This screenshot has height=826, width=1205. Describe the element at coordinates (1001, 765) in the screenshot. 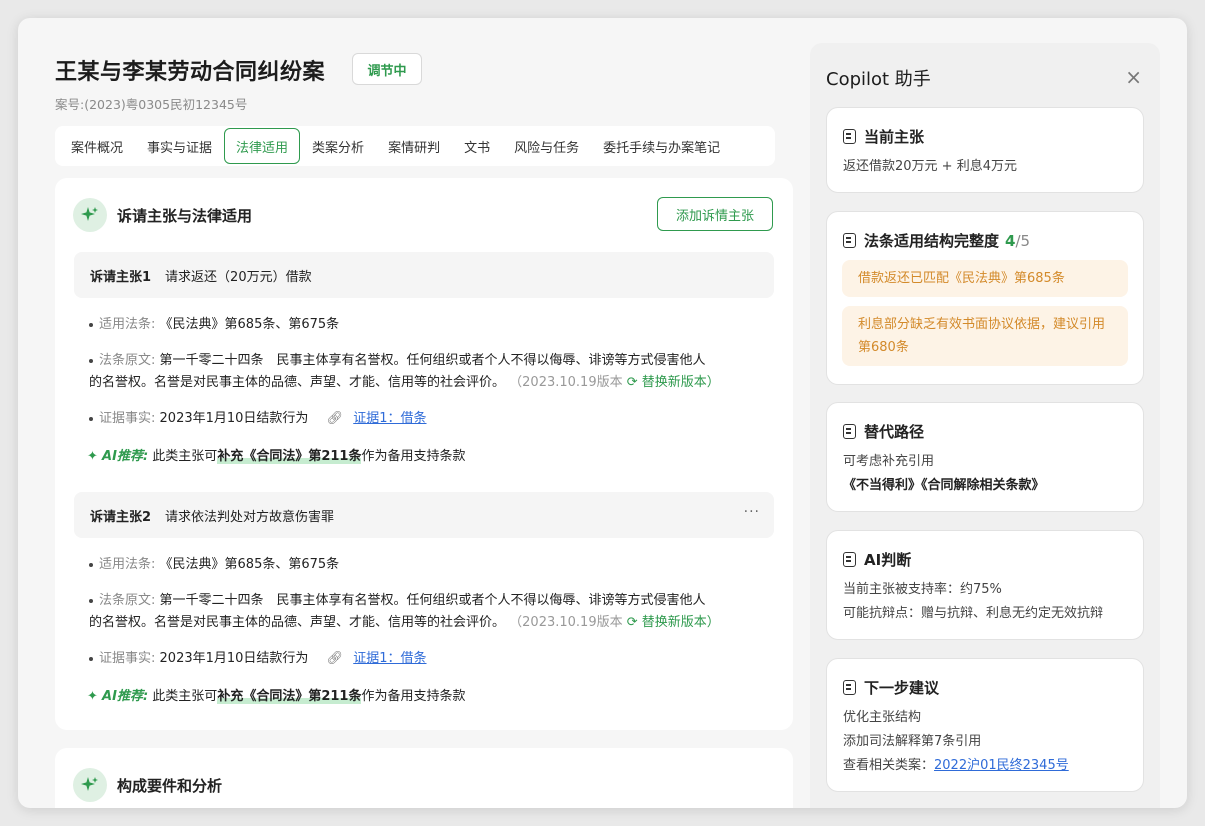

I see `related-case-link: 2022沪01民终2345号` at that location.